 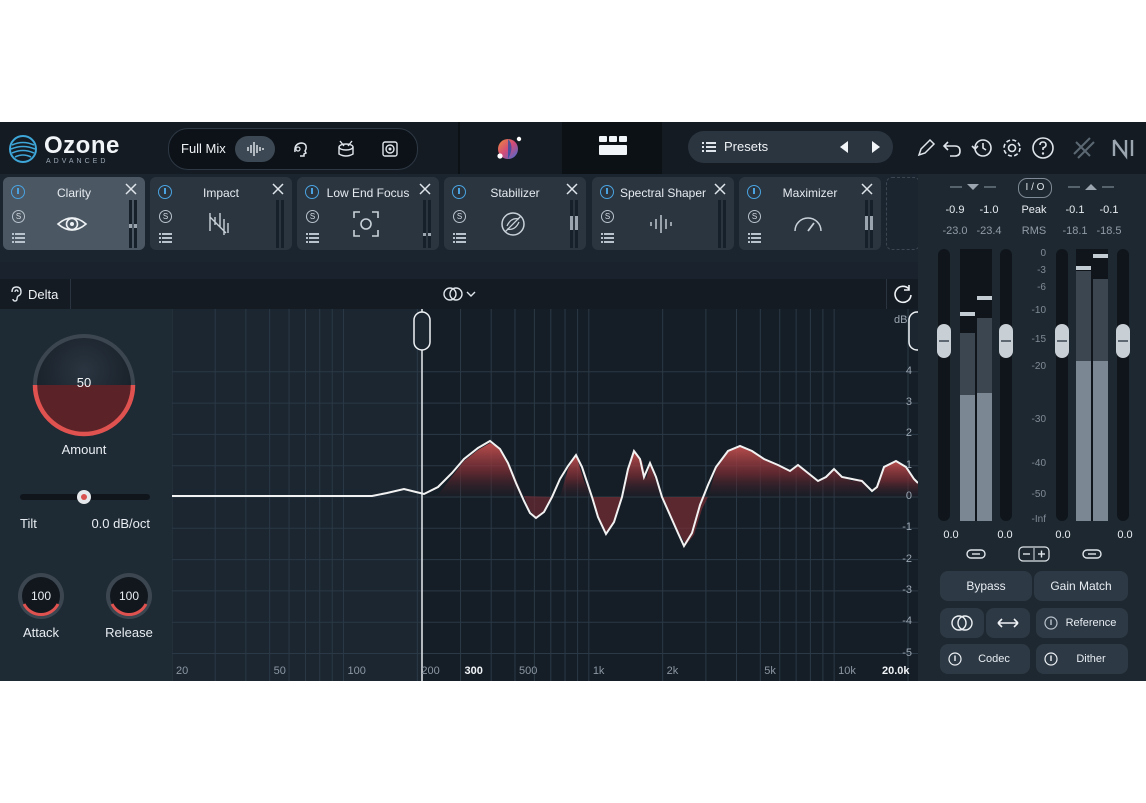 What do you see at coordinates (952, 148) in the screenshot?
I see `undo-icon` at bounding box center [952, 148].